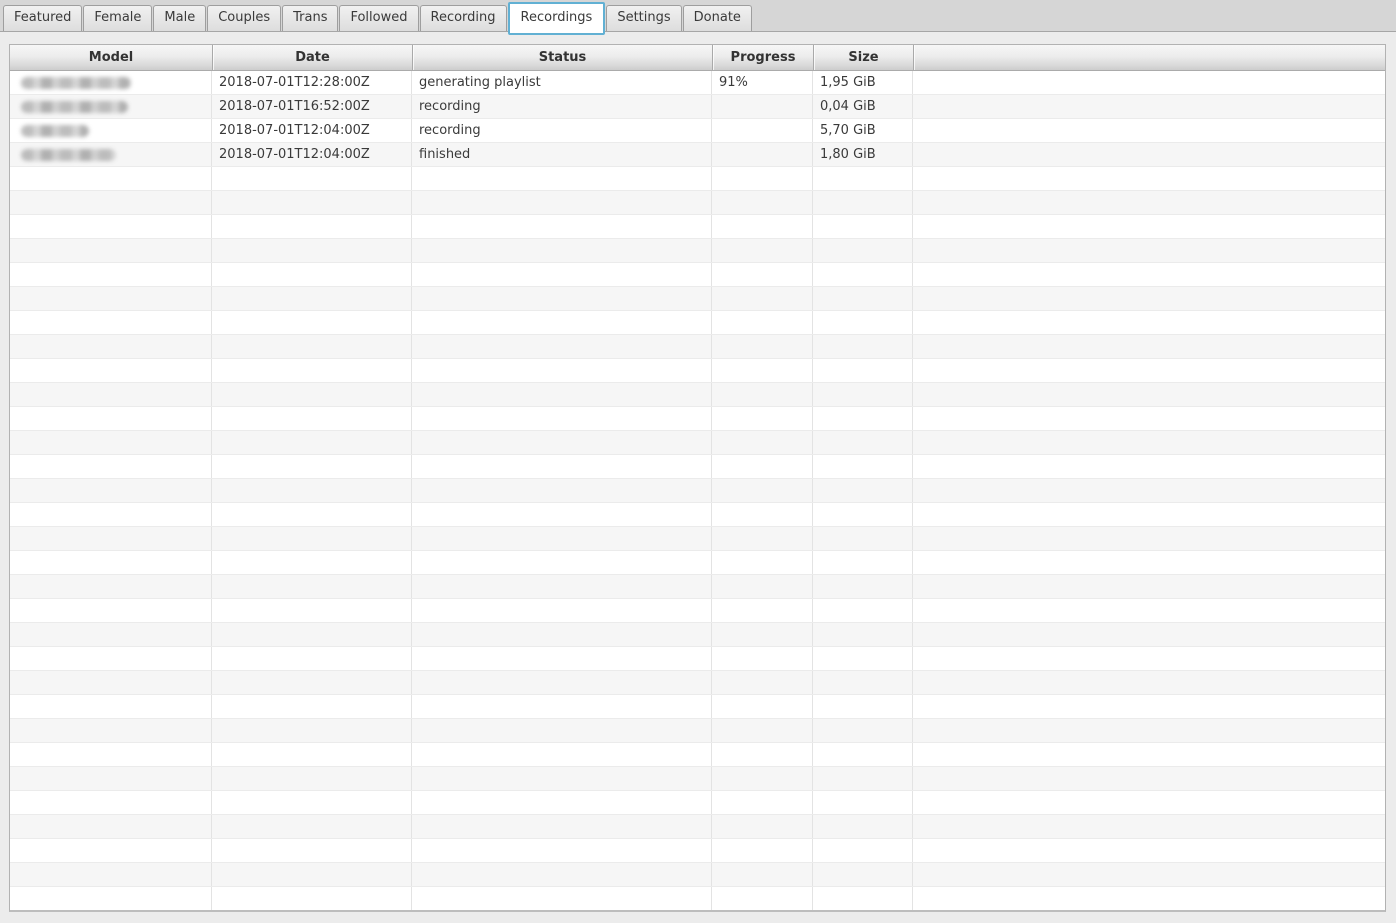 The width and height of the screenshot is (1396, 923). What do you see at coordinates (1149, 57) in the screenshot?
I see `column-header-filler` at bounding box center [1149, 57].